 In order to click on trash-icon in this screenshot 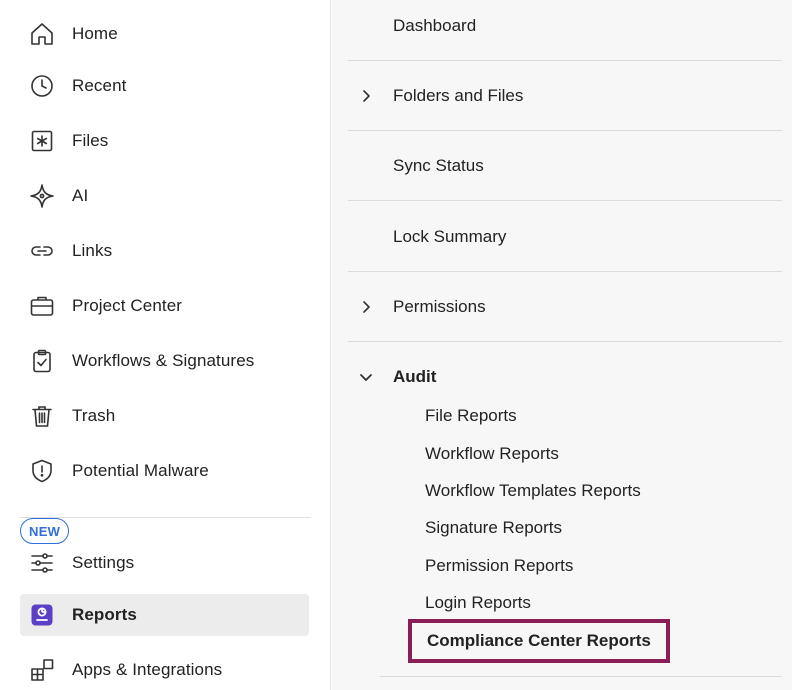, I will do `click(42, 416)`.